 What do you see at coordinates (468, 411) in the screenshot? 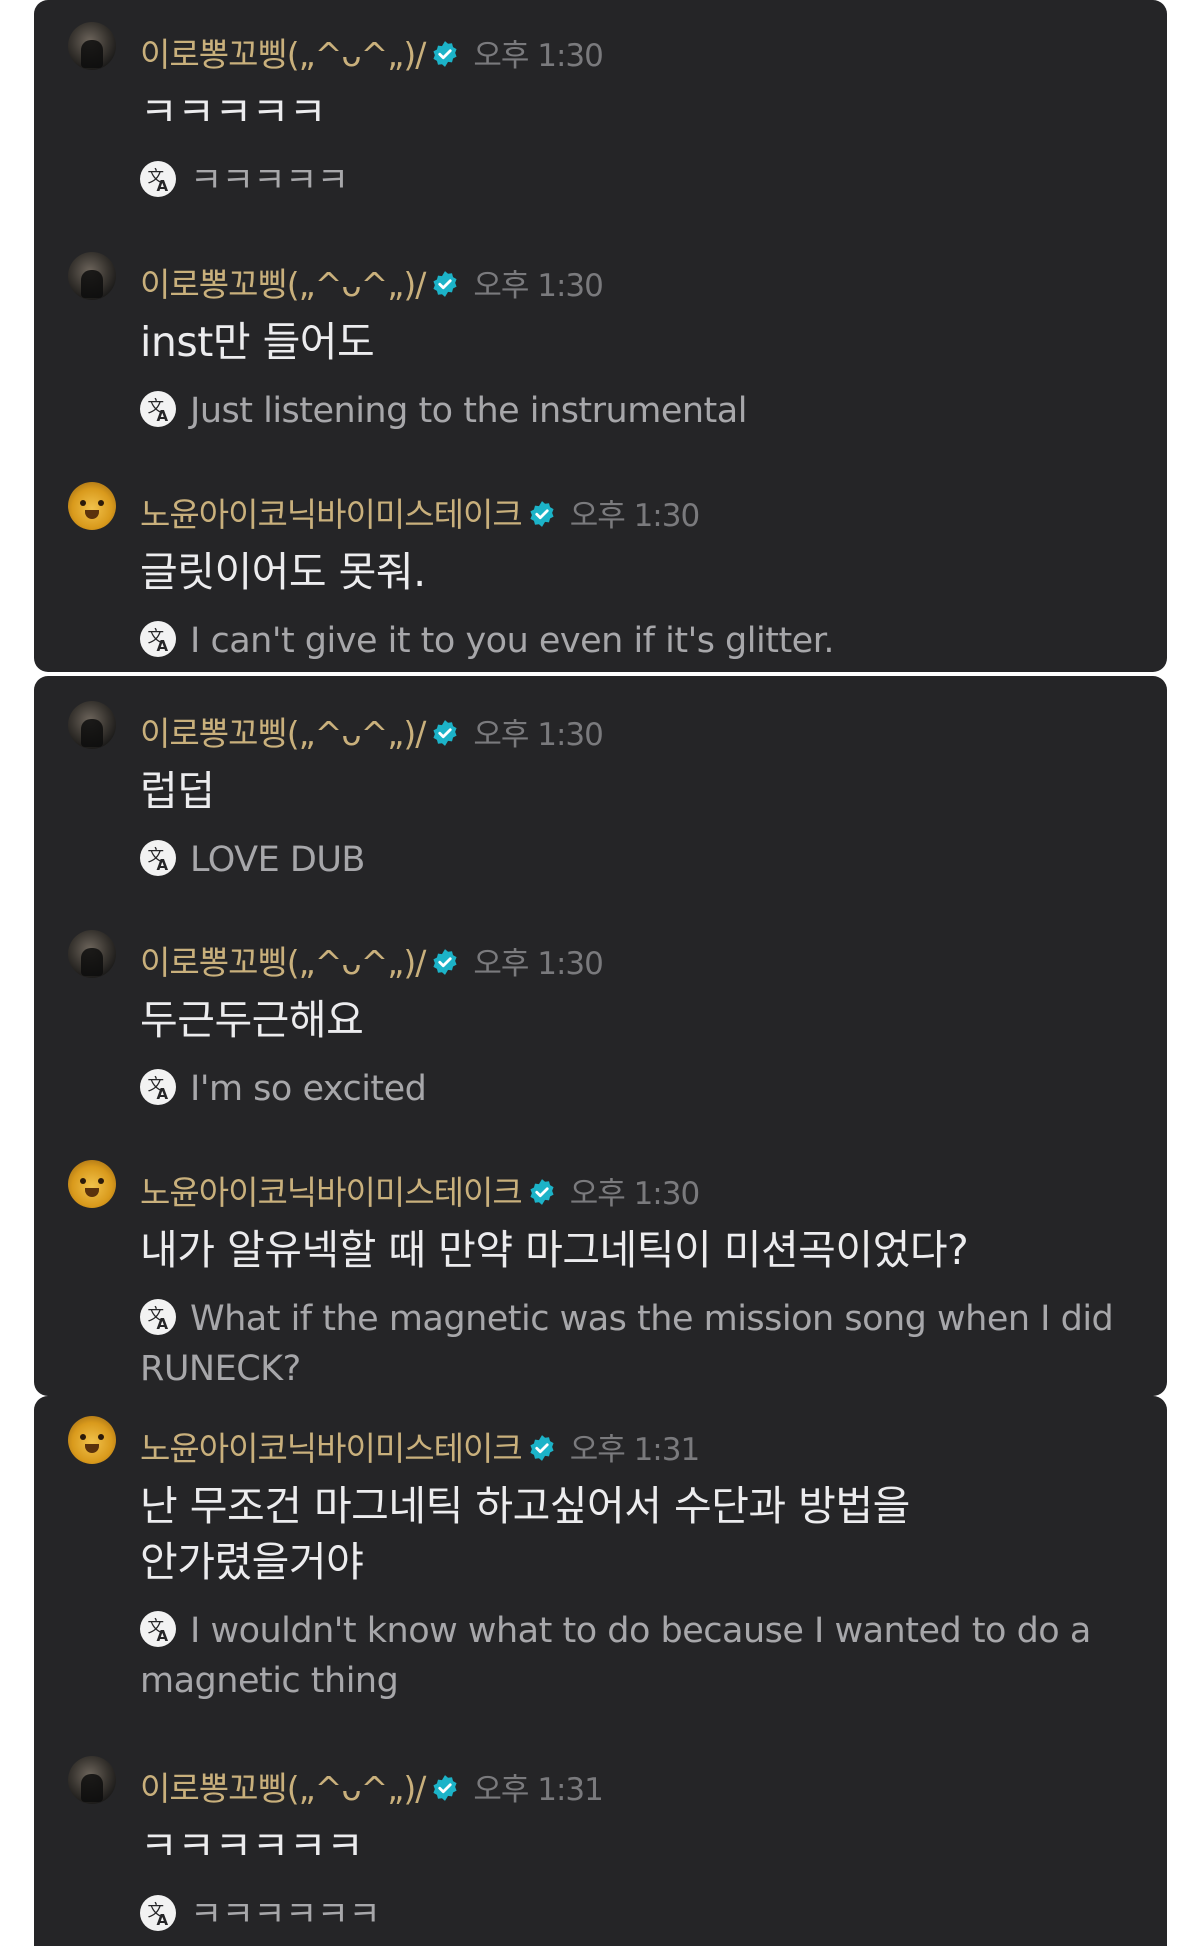
I see `translation-text: Just listening to the instrumental` at bounding box center [468, 411].